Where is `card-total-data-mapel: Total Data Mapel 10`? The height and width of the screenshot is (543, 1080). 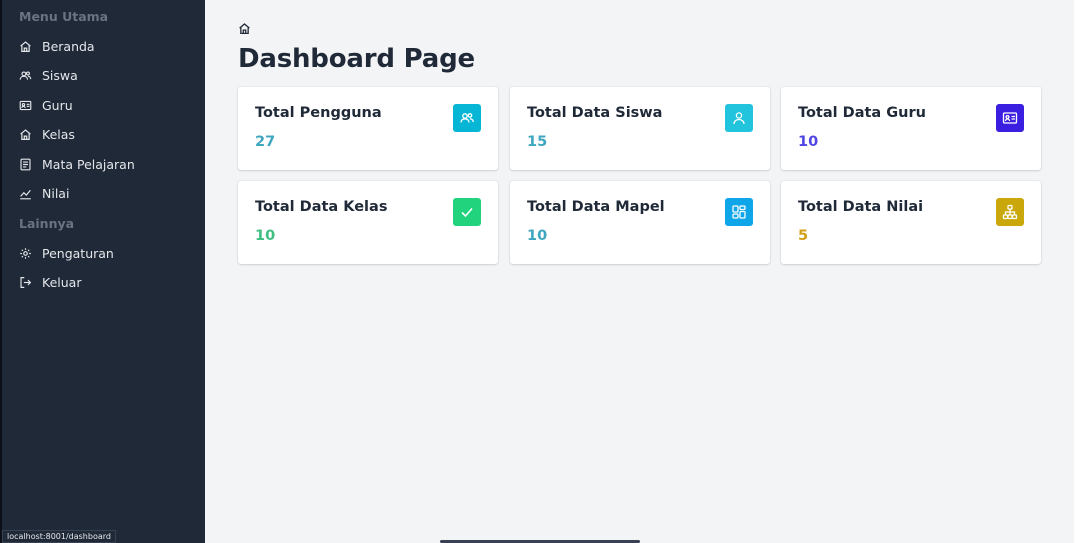
card-total-data-mapel: Total Data Mapel 10 is located at coordinates (640, 222).